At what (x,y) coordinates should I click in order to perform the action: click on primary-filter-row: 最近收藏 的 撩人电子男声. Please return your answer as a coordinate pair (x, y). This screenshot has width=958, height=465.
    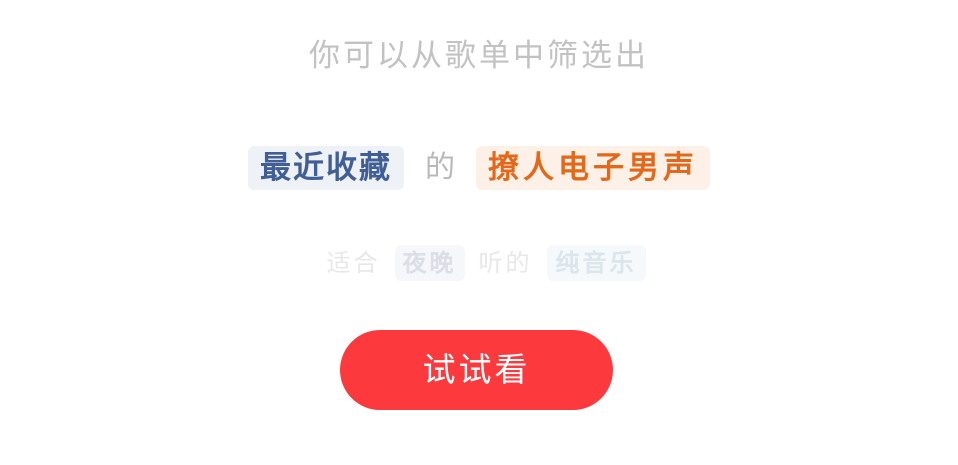
    Looking at the image, I should click on (479, 168).